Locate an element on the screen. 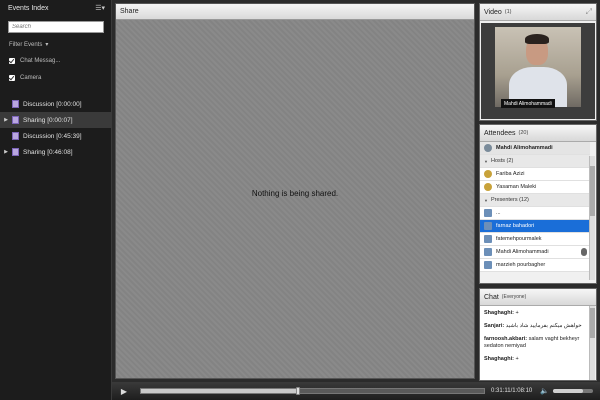 This screenshot has width=600, height=400. event-label: Sharing [0:46:08] is located at coordinates (48, 152).